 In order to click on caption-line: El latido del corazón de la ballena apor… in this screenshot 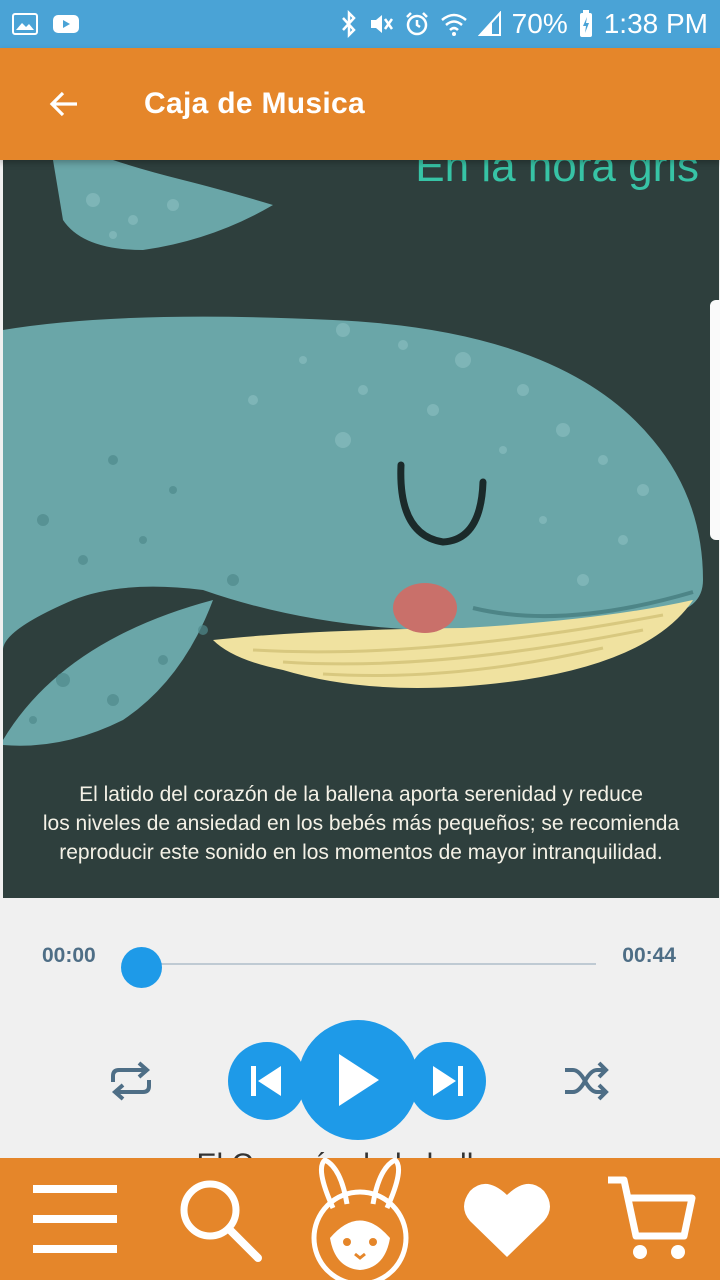, I will do `click(361, 794)`.